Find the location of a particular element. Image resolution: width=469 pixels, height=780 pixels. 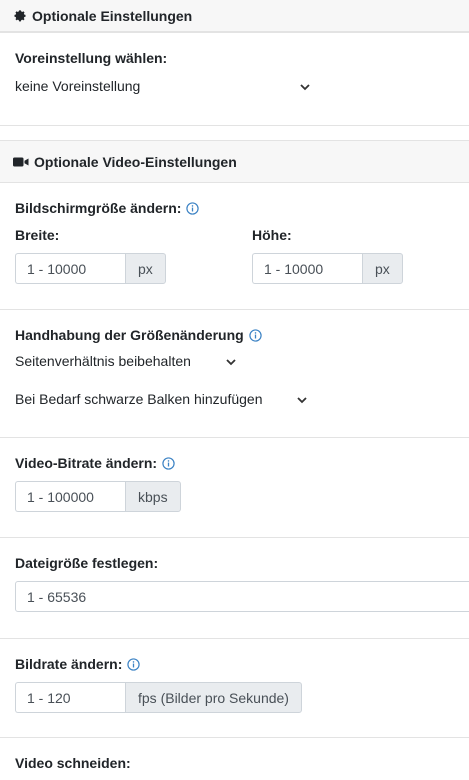

height-unit: px is located at coordinates (382, 268).